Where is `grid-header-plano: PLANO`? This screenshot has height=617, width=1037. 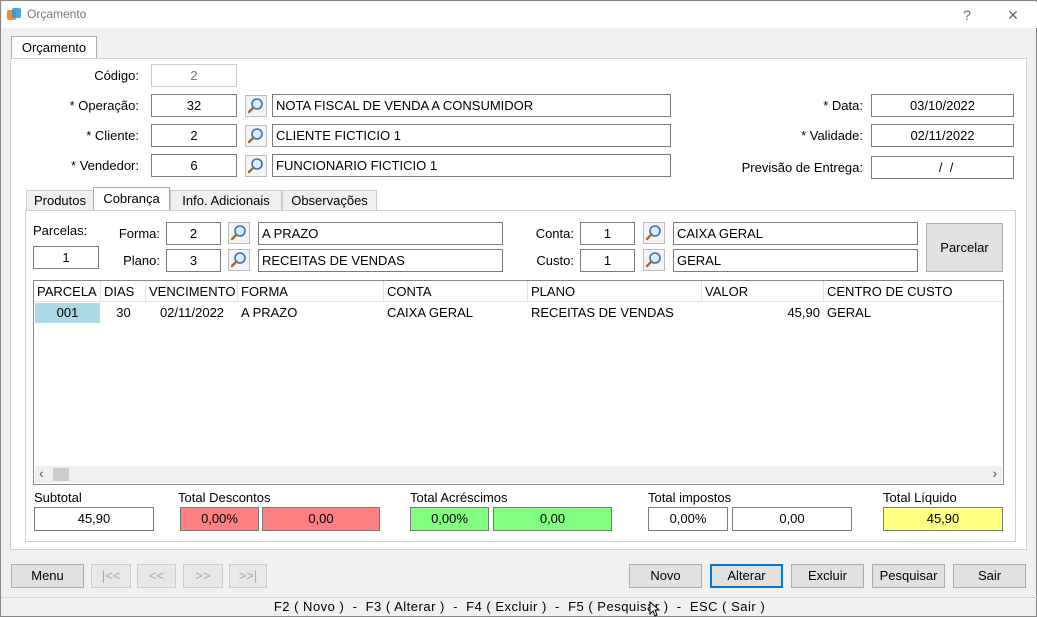 grid-header-plano: PLANO is located at coordinates (615, 291).